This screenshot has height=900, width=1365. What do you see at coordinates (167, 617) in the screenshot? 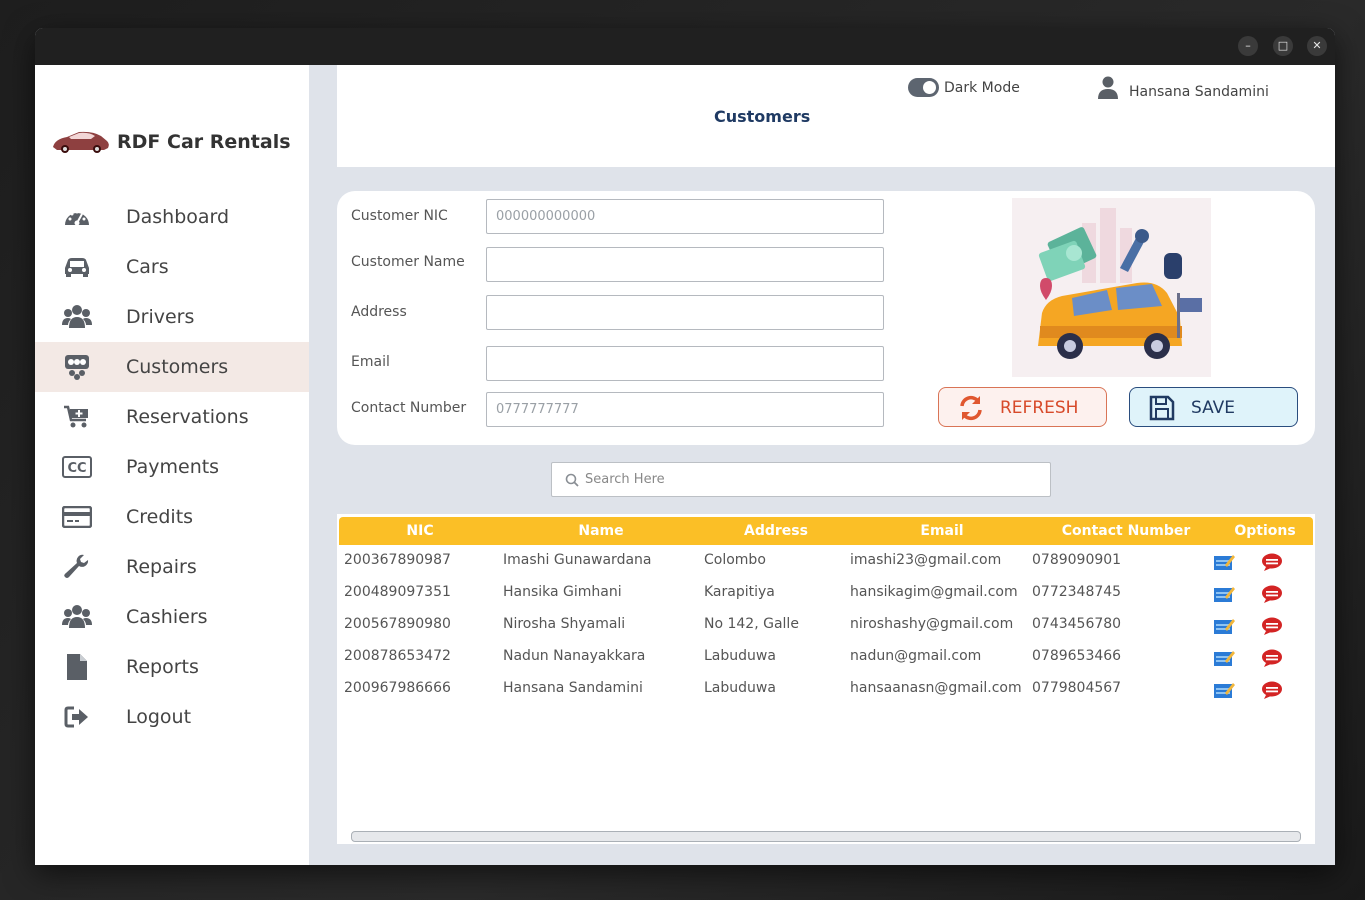
I see `sidebar-item-label: Cashiers` at bounding box center [167, 617].